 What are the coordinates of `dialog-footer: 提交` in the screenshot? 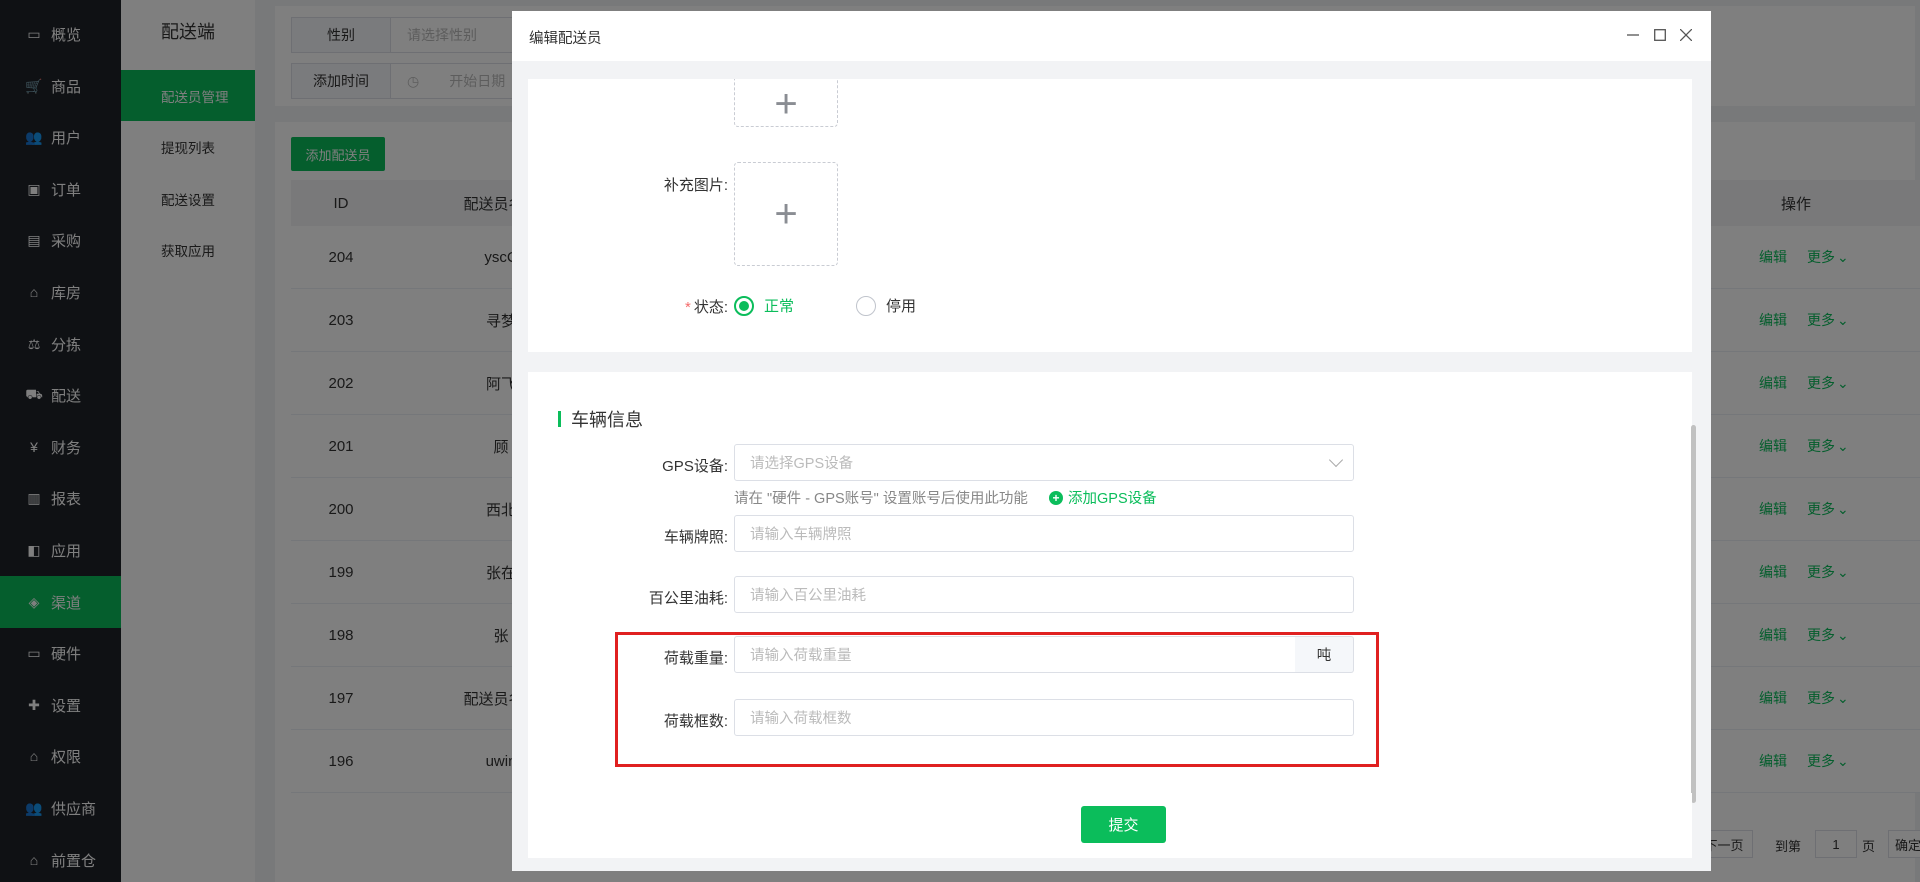 It's located at (1110, 825).